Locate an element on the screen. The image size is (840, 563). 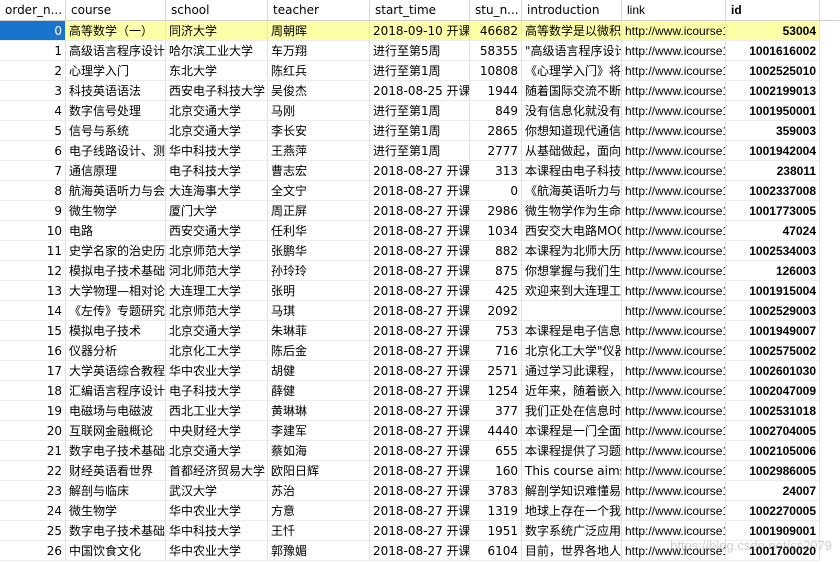
order-number-cell: 8 is located at coordinates (33, 191).